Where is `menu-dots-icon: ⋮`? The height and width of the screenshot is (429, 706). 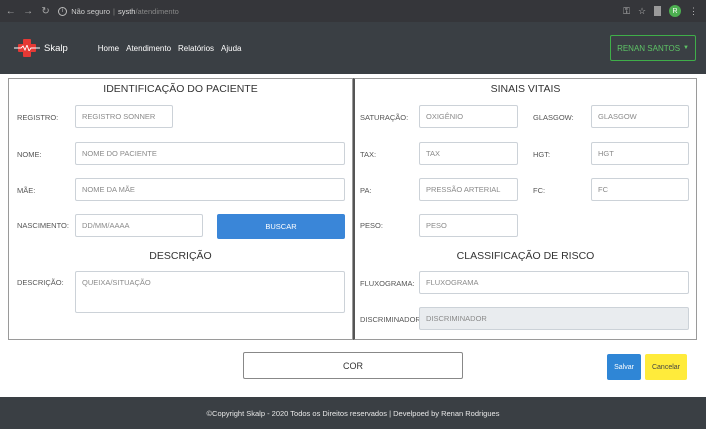
menu-dots-icon: ⋮ is located at coordinates (693, 11).